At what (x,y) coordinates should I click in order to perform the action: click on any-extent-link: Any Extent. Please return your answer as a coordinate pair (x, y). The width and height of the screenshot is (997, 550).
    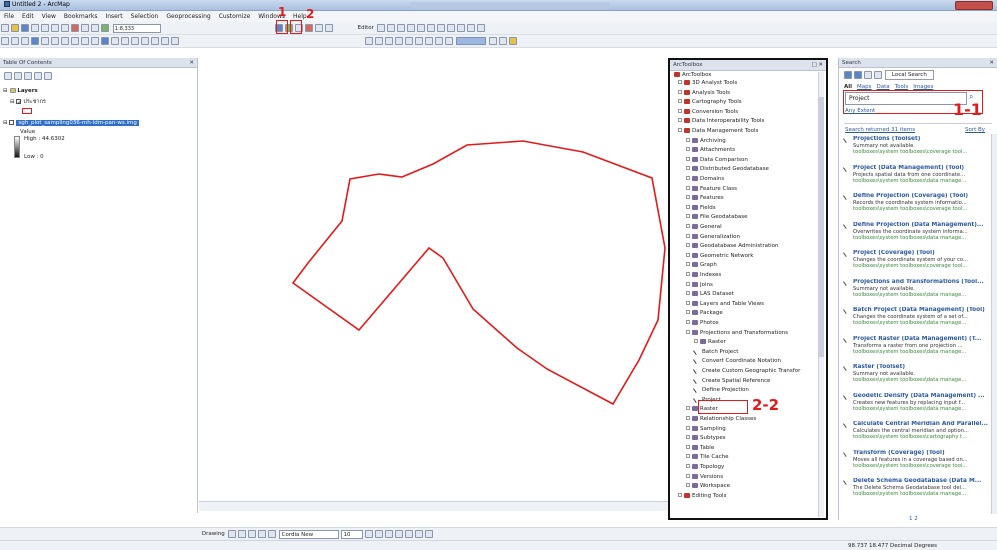
    Looking at the image, I should click on (860, 111).